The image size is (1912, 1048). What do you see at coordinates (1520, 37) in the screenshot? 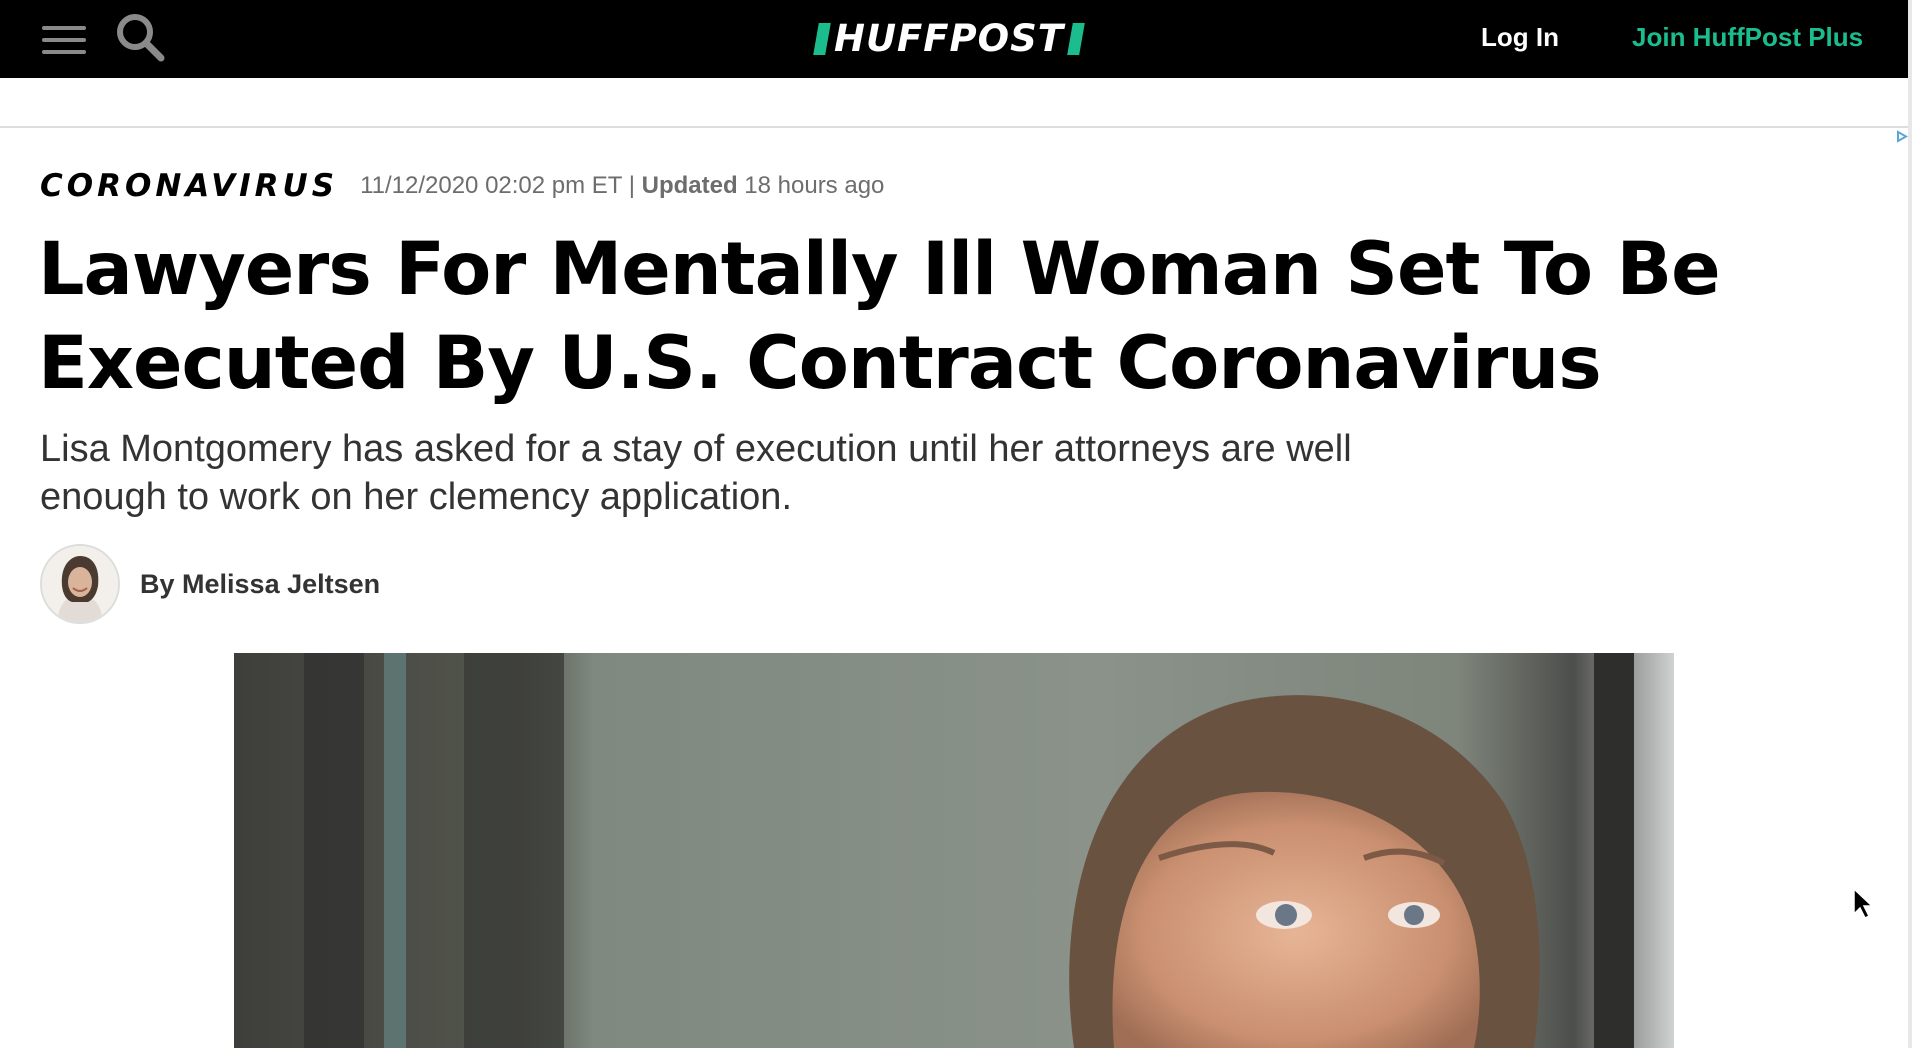
I see `login-link: Log In` at bounding box center [1520, 37].